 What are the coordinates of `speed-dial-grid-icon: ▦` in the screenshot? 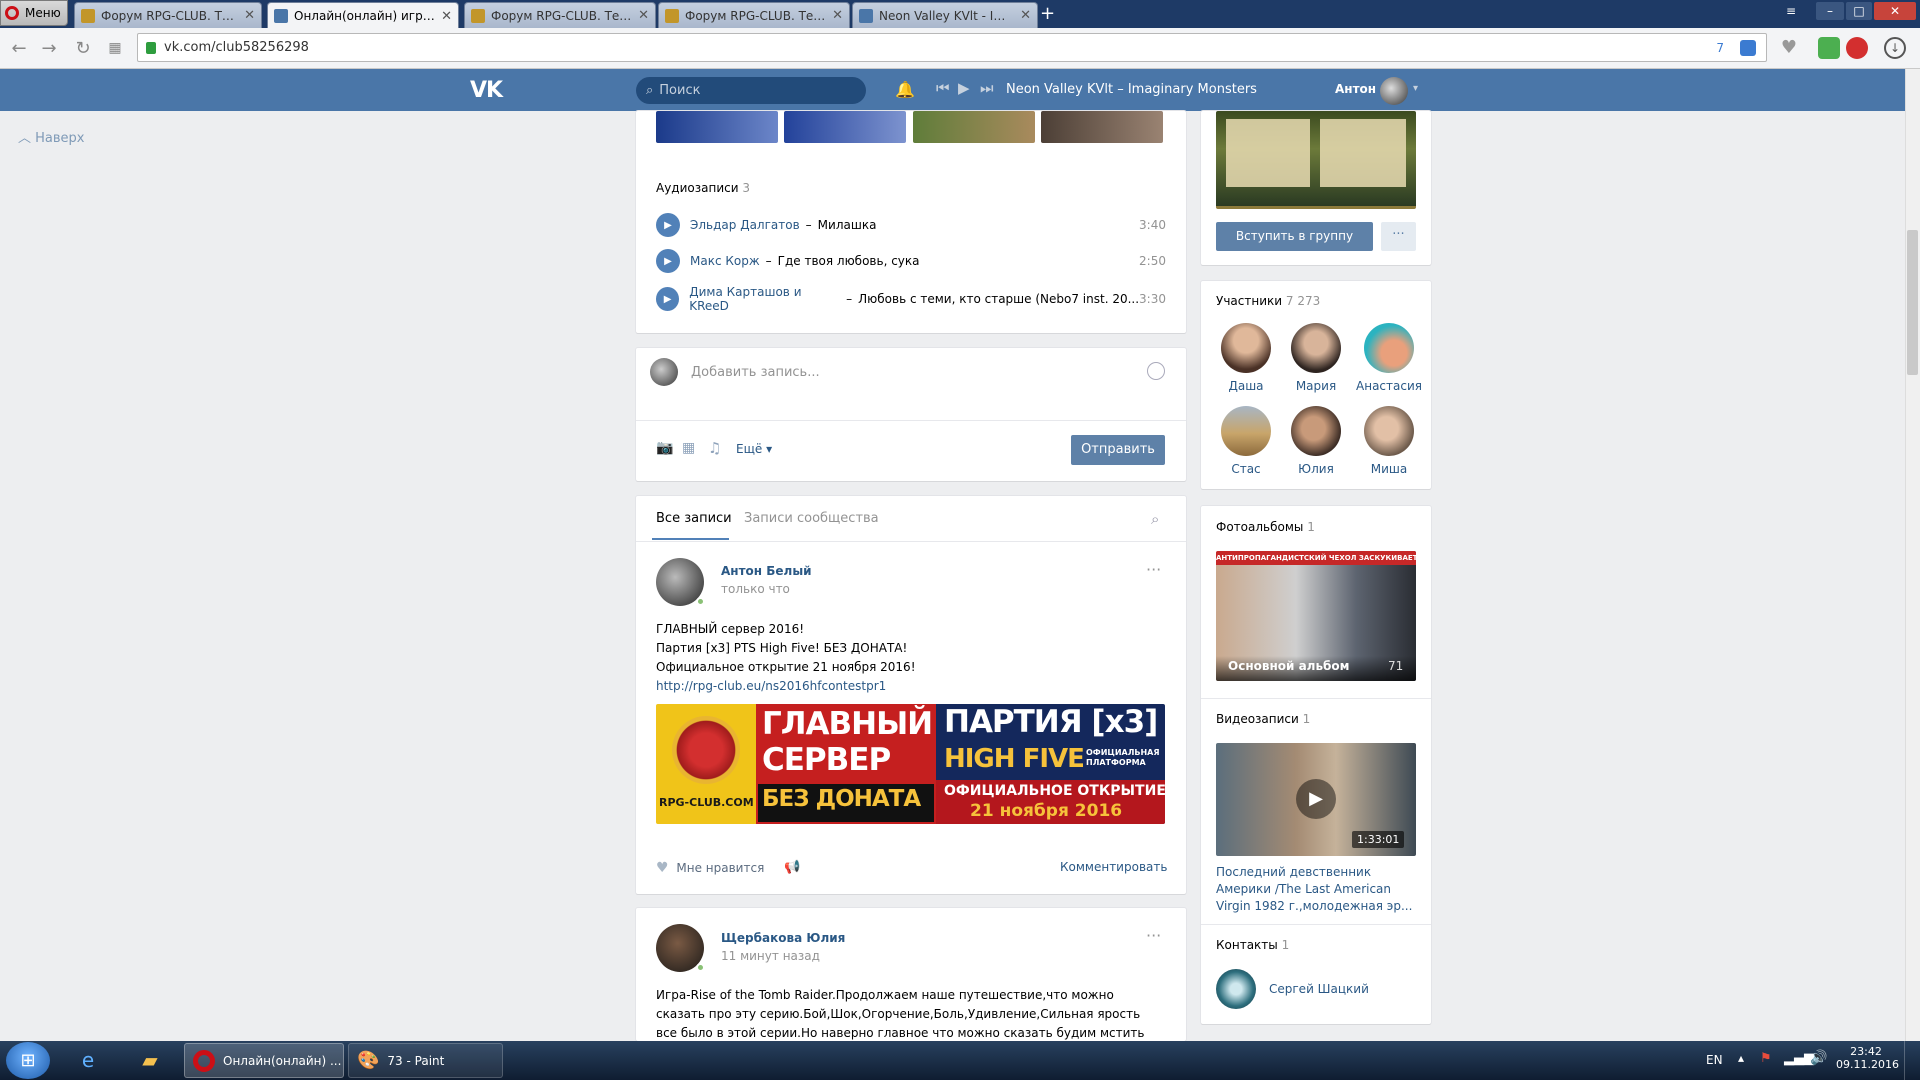 It's located at (115, 48).